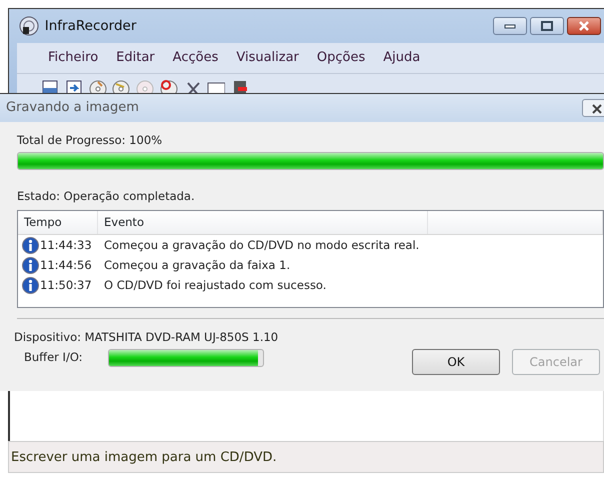 The width and height of the screenshot is (604, 489). I want to click on event-cell-text: Começou a gravação da faixa 1., so click(196, 265).